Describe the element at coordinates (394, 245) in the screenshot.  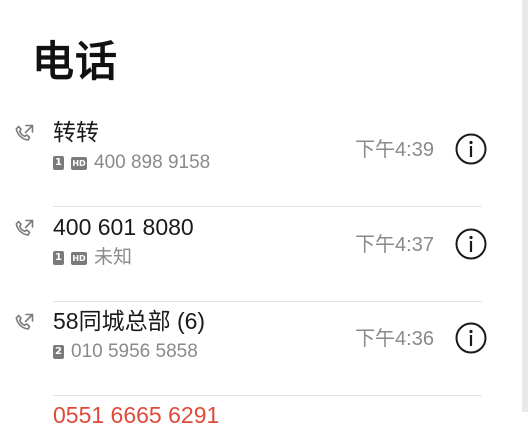
I see `call-time: 下午4:37` at that location.